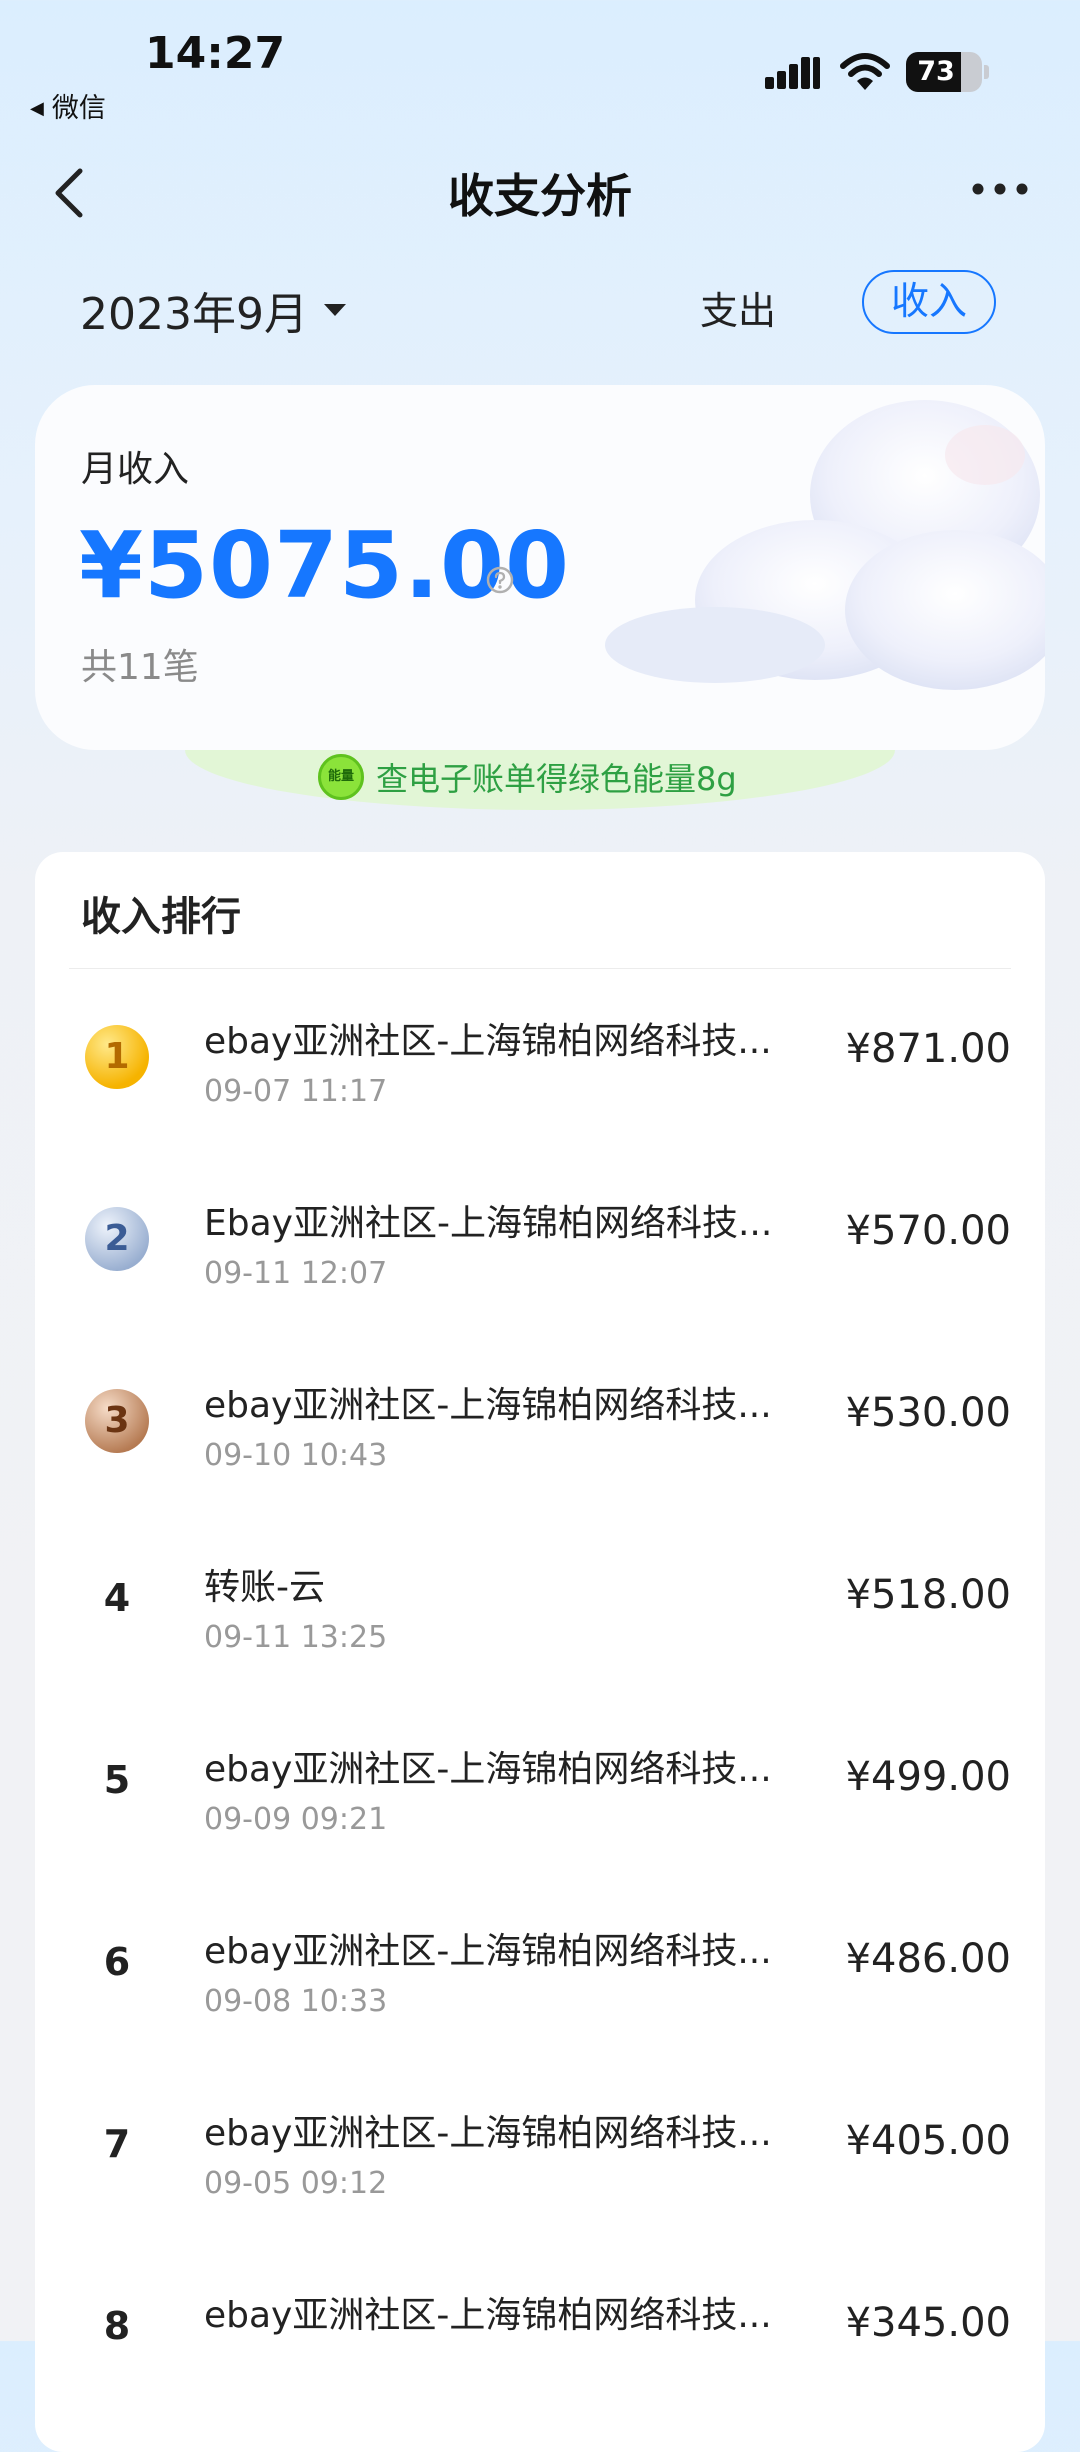  I want to click on ranking-row: 4 转账-云 09-11 13:25 ¥518.00, so click(540, 1615).